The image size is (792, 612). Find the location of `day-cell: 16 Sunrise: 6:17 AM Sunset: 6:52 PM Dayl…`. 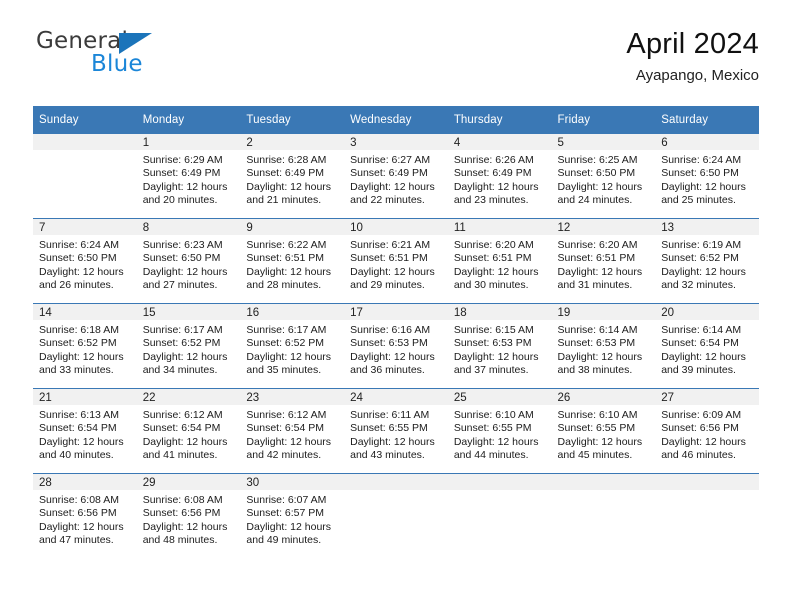

day-cell: 16 Sunrise: 6:17 AM Sunset: 6:52 PM Dayl… is located at coordinates (292, 346).